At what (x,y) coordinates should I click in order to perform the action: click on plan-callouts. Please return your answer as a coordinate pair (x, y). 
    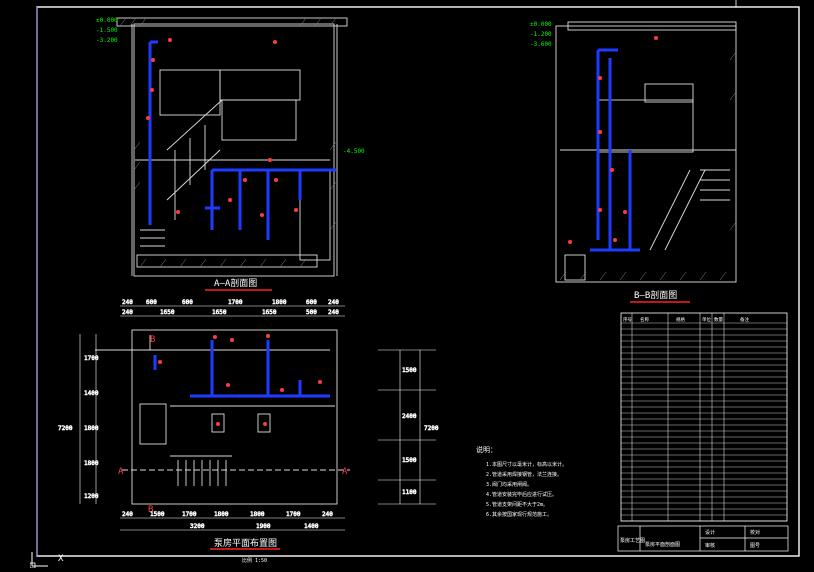
    Looking at the image, I should click on (240, 380).